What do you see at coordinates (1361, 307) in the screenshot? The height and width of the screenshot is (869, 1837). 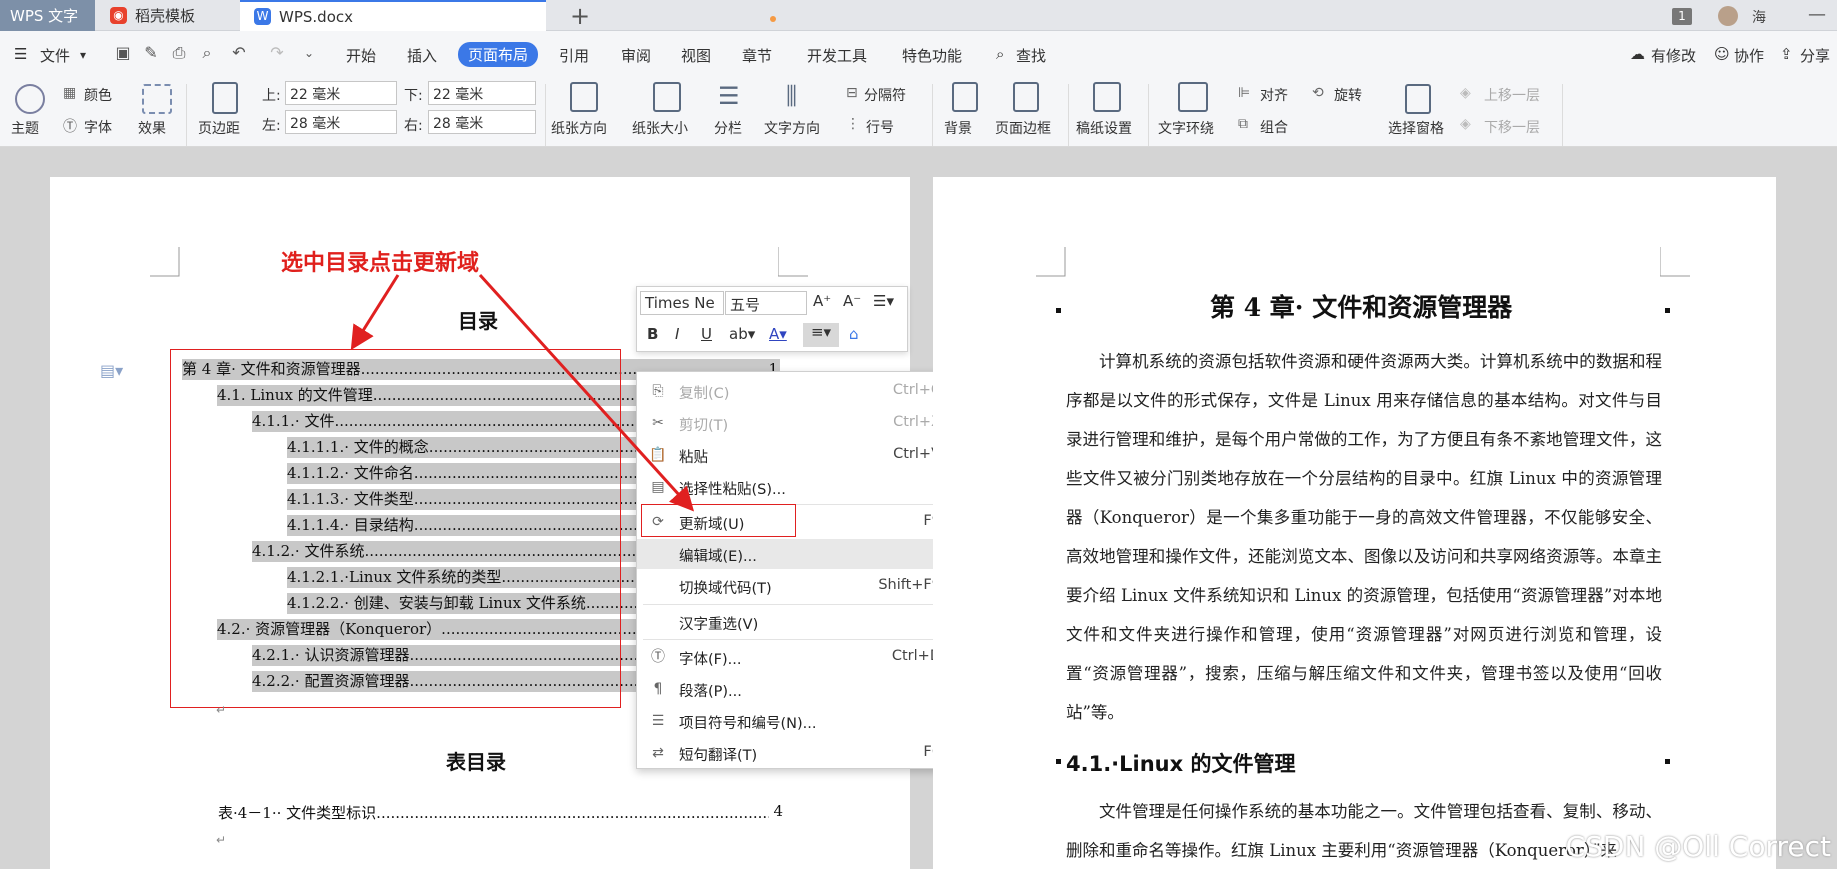 I see `chapter-heading: 第 4 章· 文件和资源管理器` at bounding box center [1361, 307].